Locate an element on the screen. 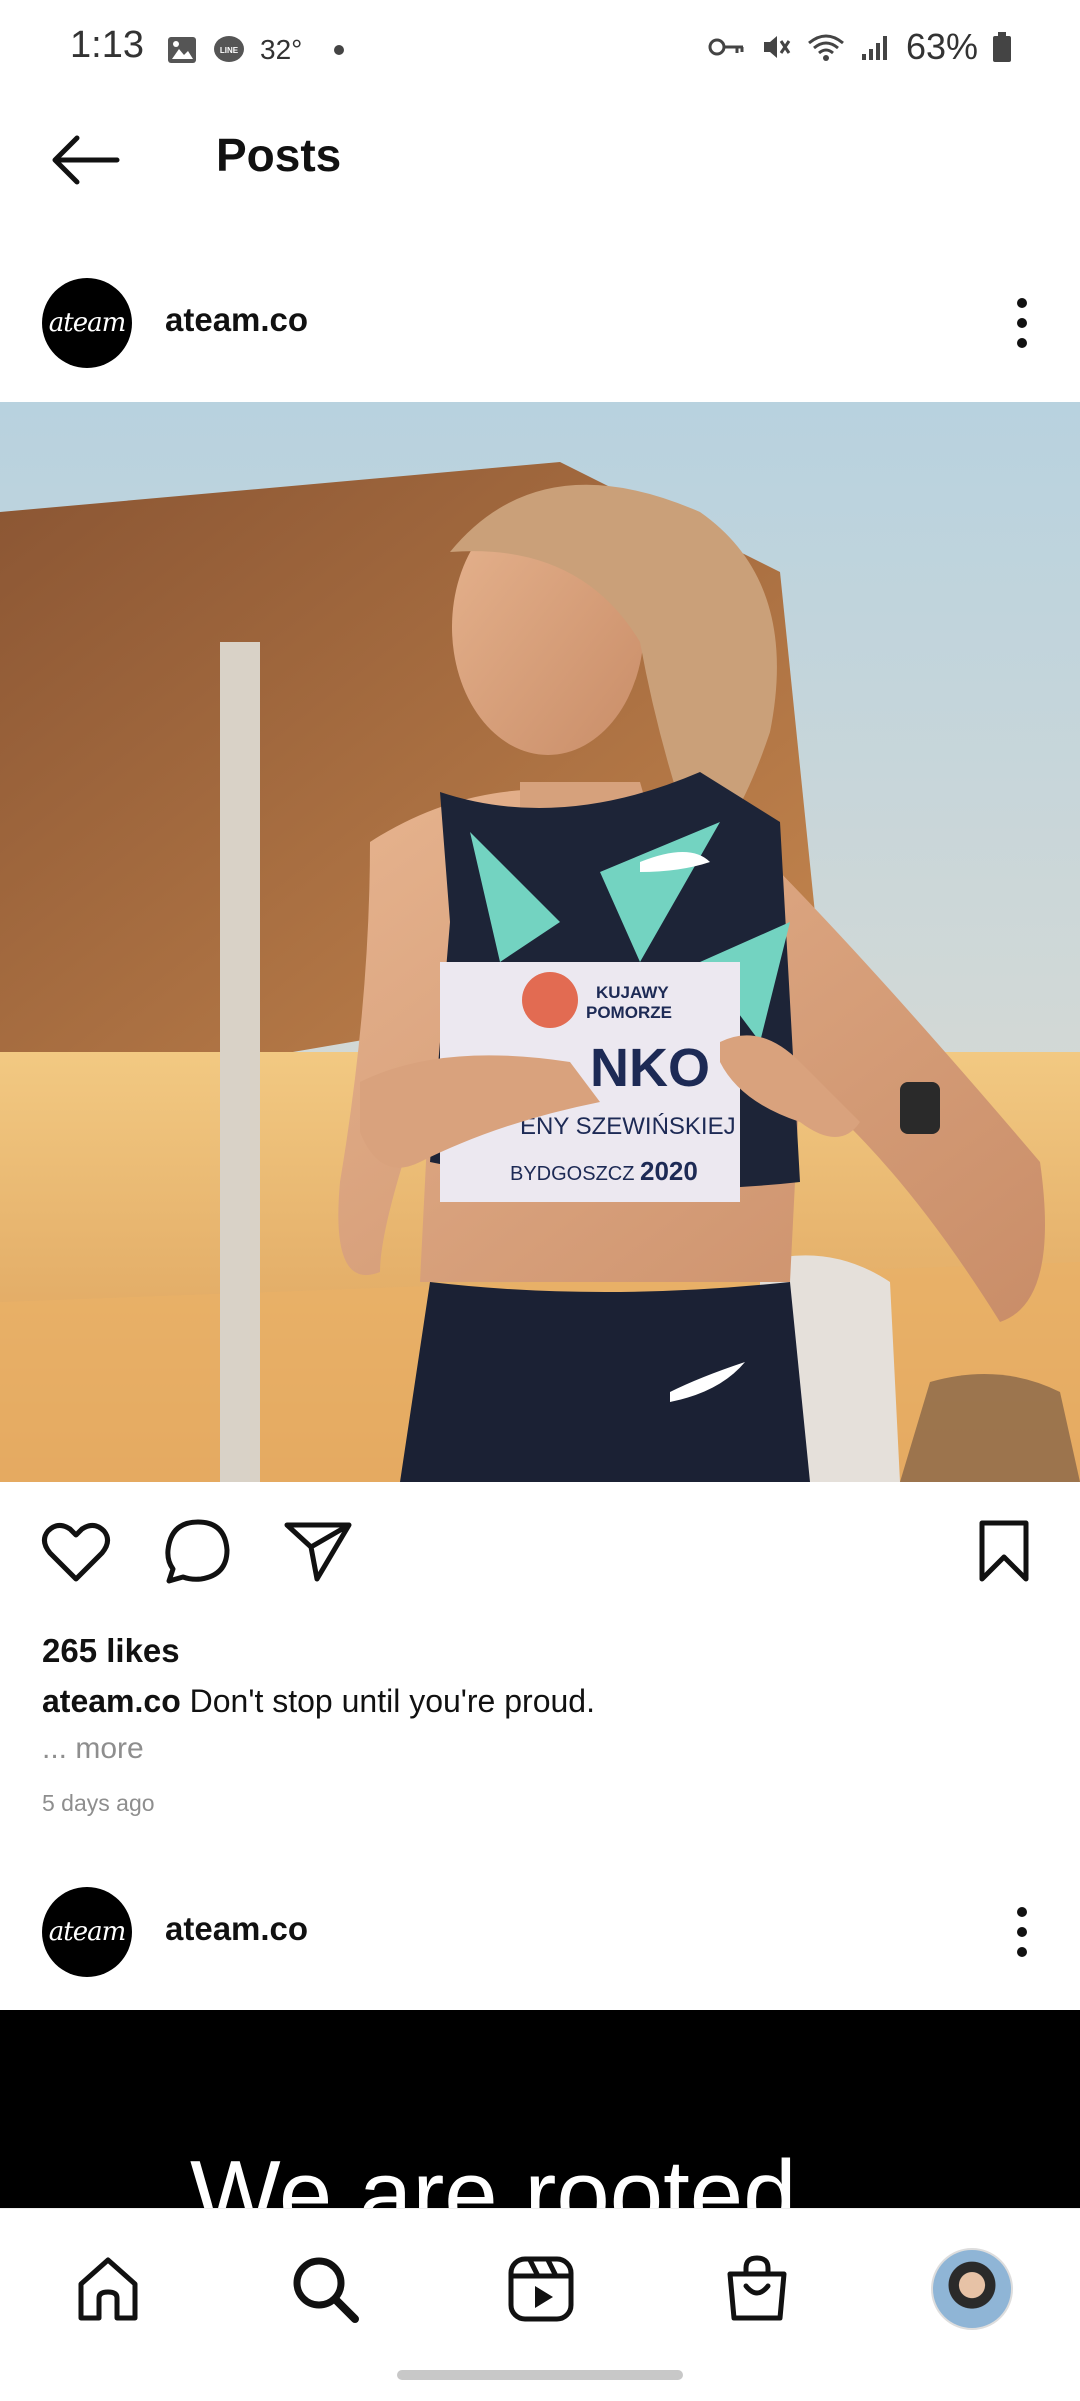  top-header: Posts is located at coordinates (540, 160).